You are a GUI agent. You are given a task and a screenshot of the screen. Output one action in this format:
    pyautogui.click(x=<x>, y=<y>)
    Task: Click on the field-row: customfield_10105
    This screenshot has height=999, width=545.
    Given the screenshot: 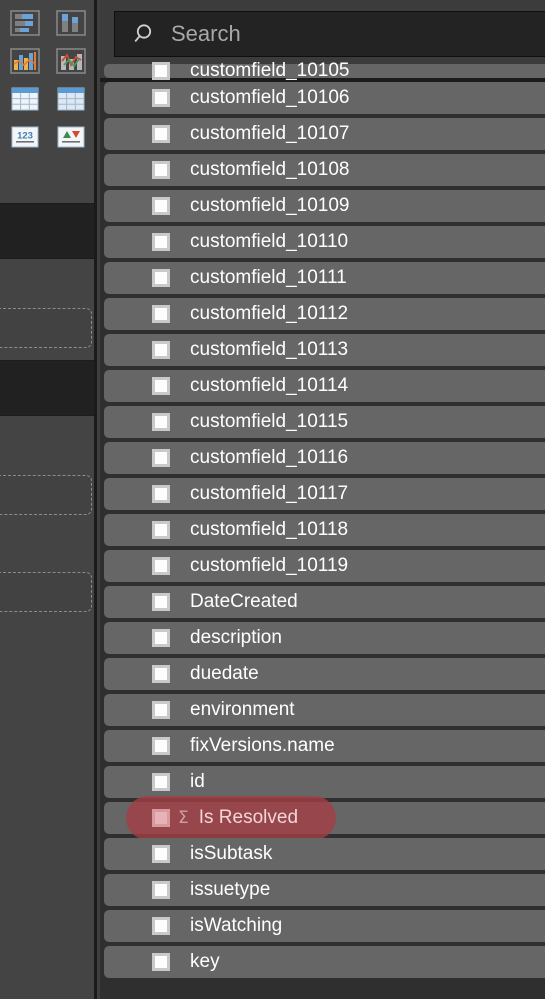 What is the action you would take?
    pyautogui.click(x=324, y=70)
    